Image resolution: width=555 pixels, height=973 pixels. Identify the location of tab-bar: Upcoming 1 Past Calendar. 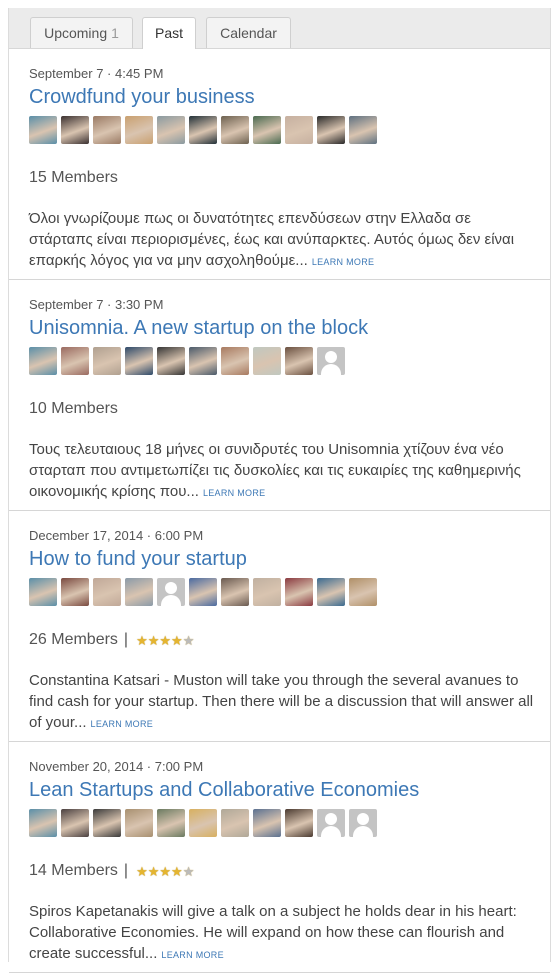
(279, 28).